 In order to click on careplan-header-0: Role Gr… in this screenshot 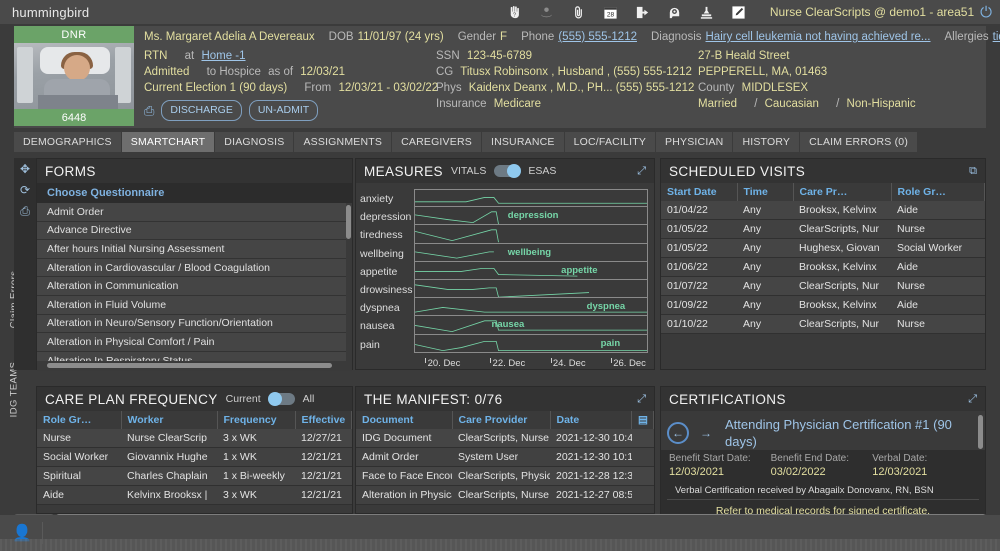, I will do `click(79, 420)`.